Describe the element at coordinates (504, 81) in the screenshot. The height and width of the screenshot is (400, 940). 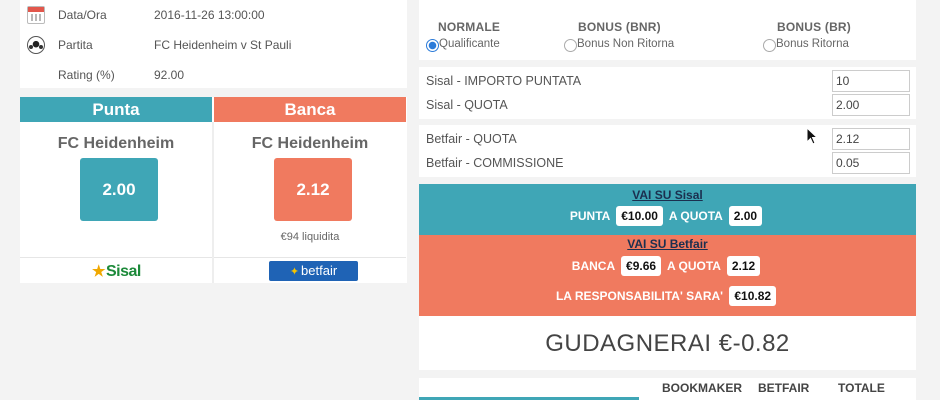
I see `sisal-stake-label: Sisal - IMPORTO PUNTATA` at that location.